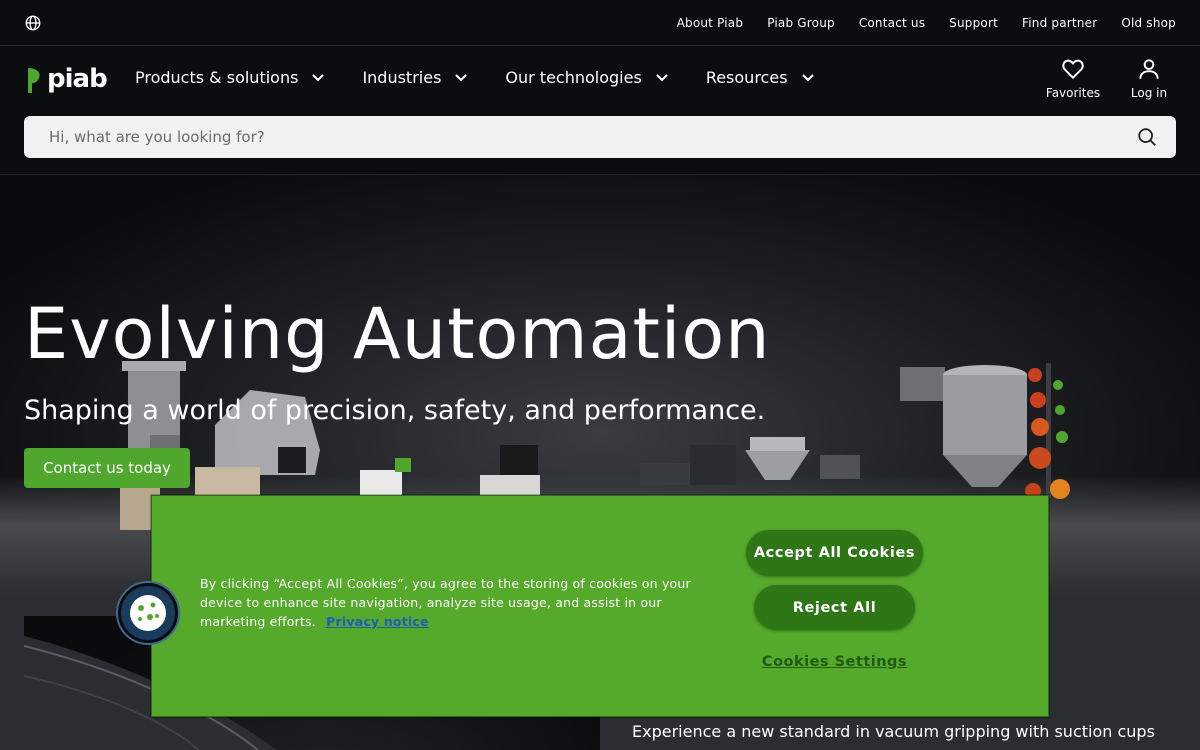 The width and height of the screenshot is (1200, 750). Describe the element at coordinates (573, 77) in the screenshot. I see `nav-label: Our technologies` at that location.